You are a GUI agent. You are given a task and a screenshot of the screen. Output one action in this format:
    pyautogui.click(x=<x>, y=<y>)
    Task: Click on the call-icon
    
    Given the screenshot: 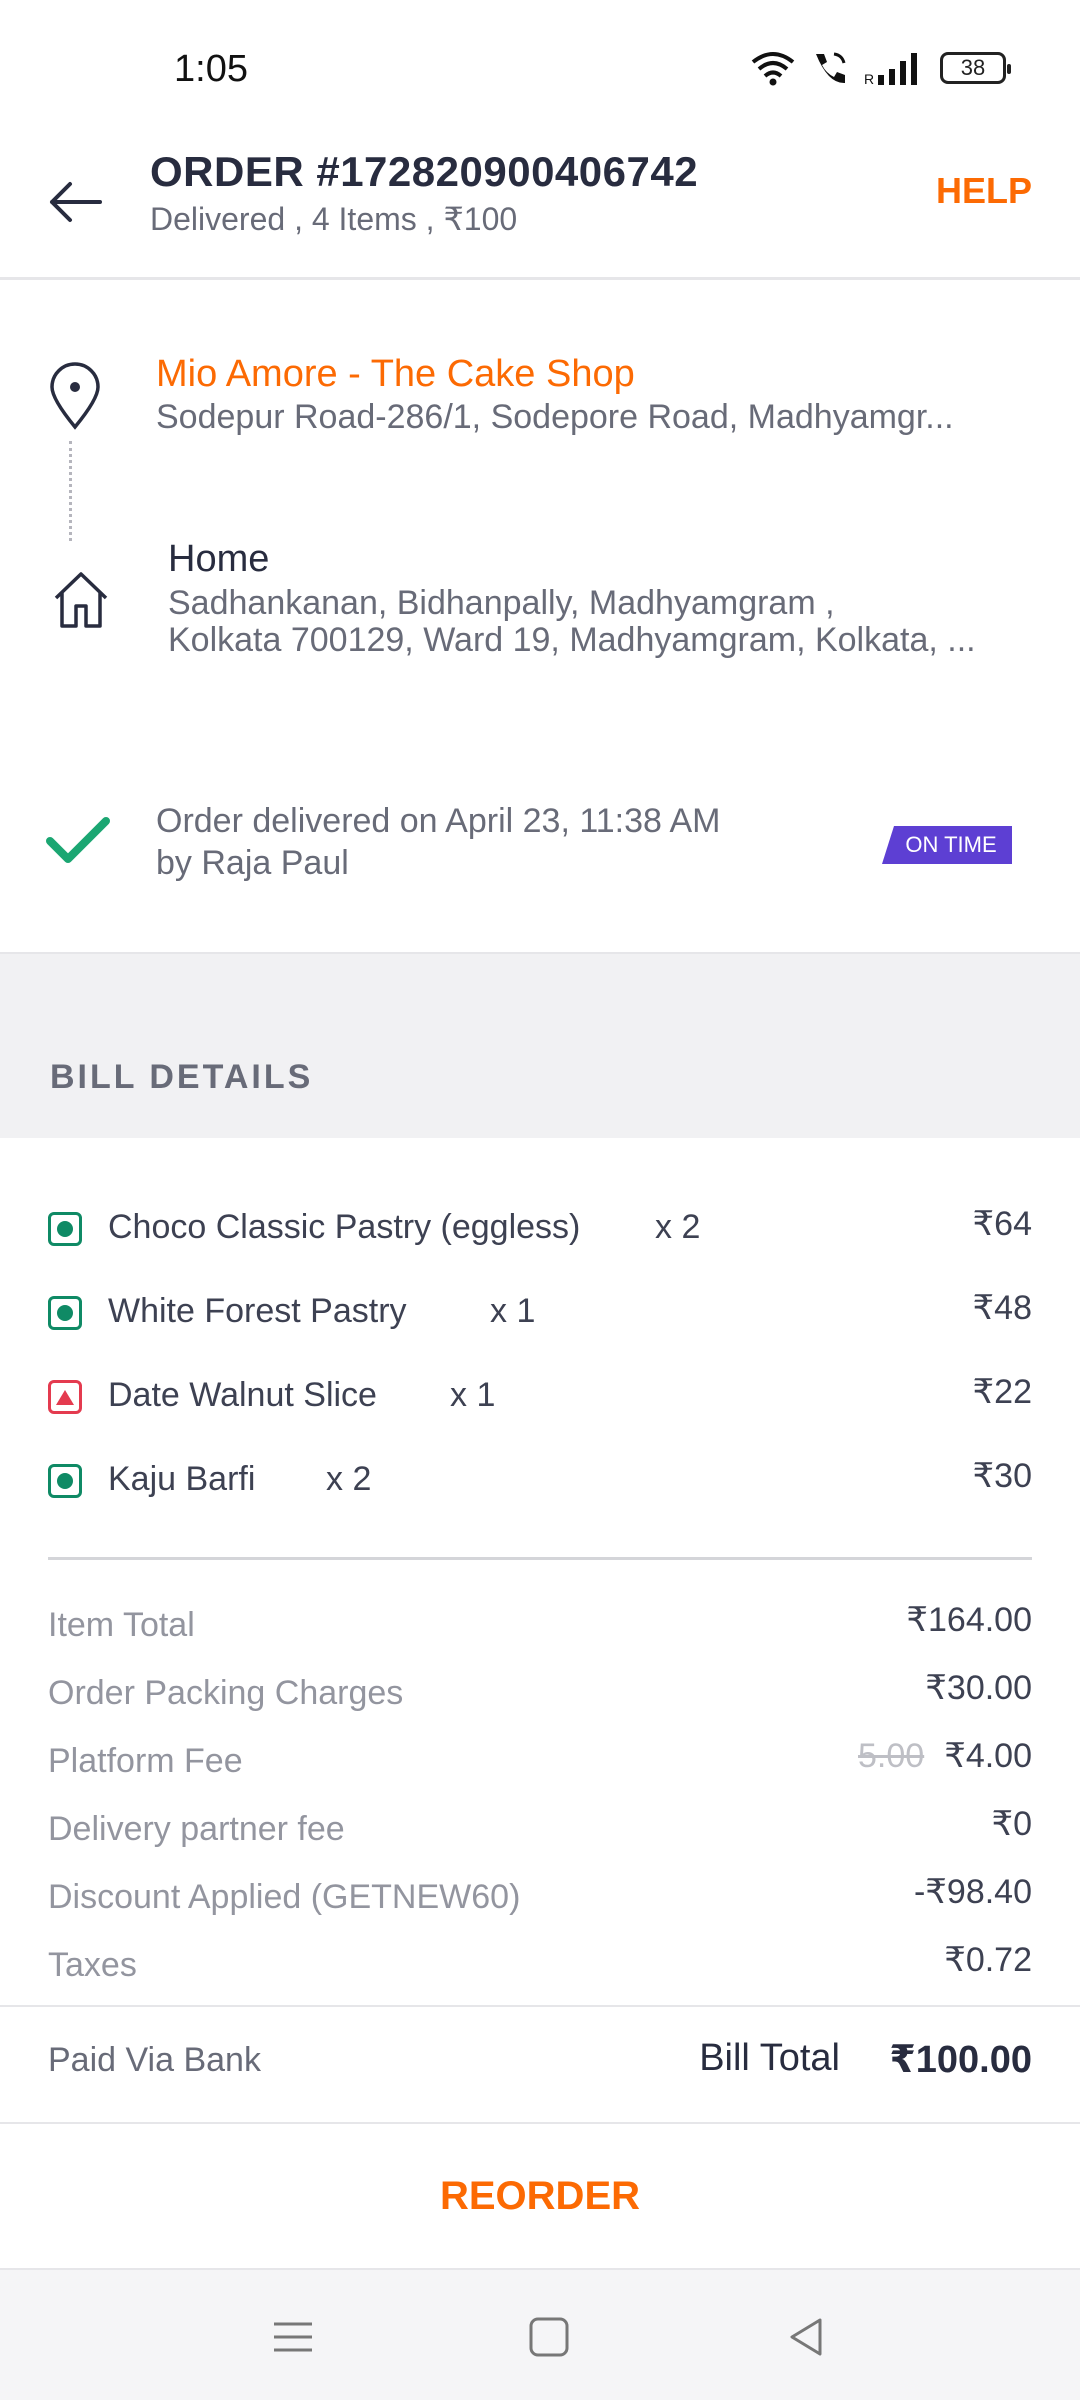 What is the action you would take?
    pyautogui.click(x=831, y=68)
    